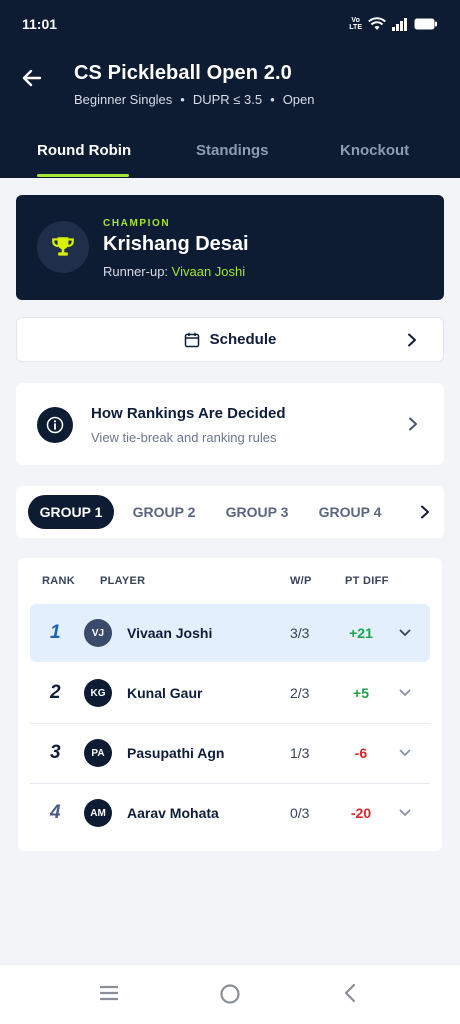  What do you see at coordinates (355, 24) in the screenshot?
I see `network-icon: Vo LTE` at bounding box center [355, 24].